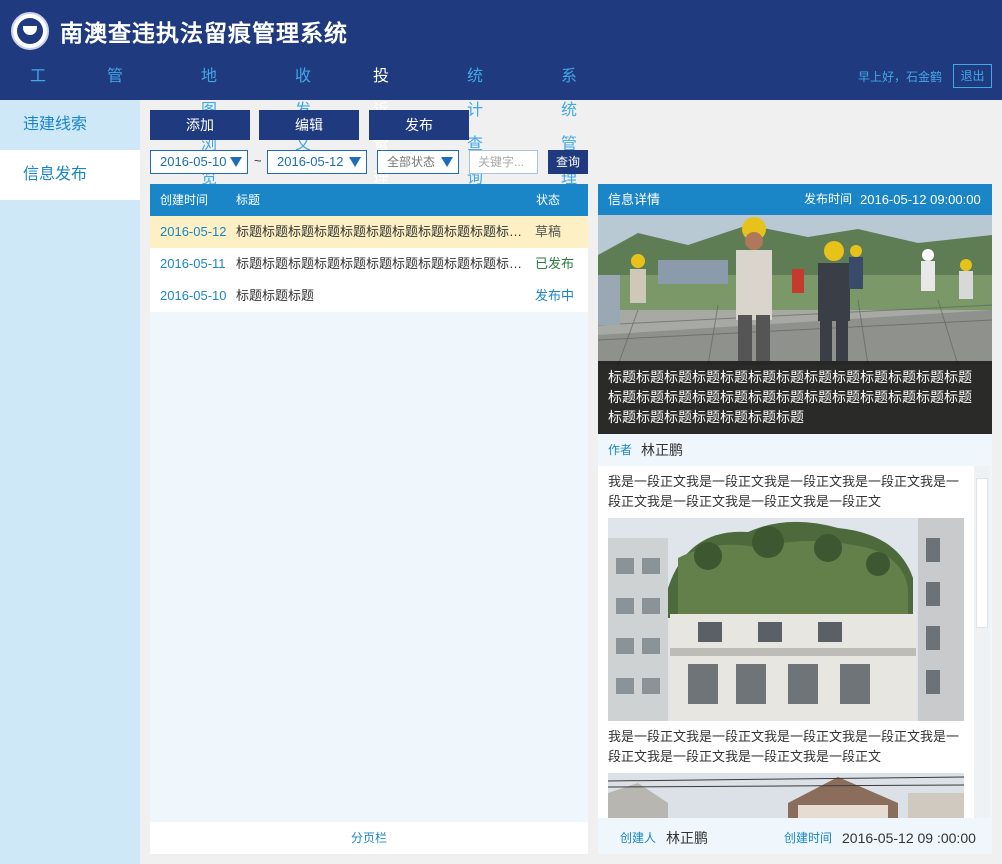 This screenshot has width=1002, height=864. I want to click on created-time-label: 创建时间, so click(808, 838).